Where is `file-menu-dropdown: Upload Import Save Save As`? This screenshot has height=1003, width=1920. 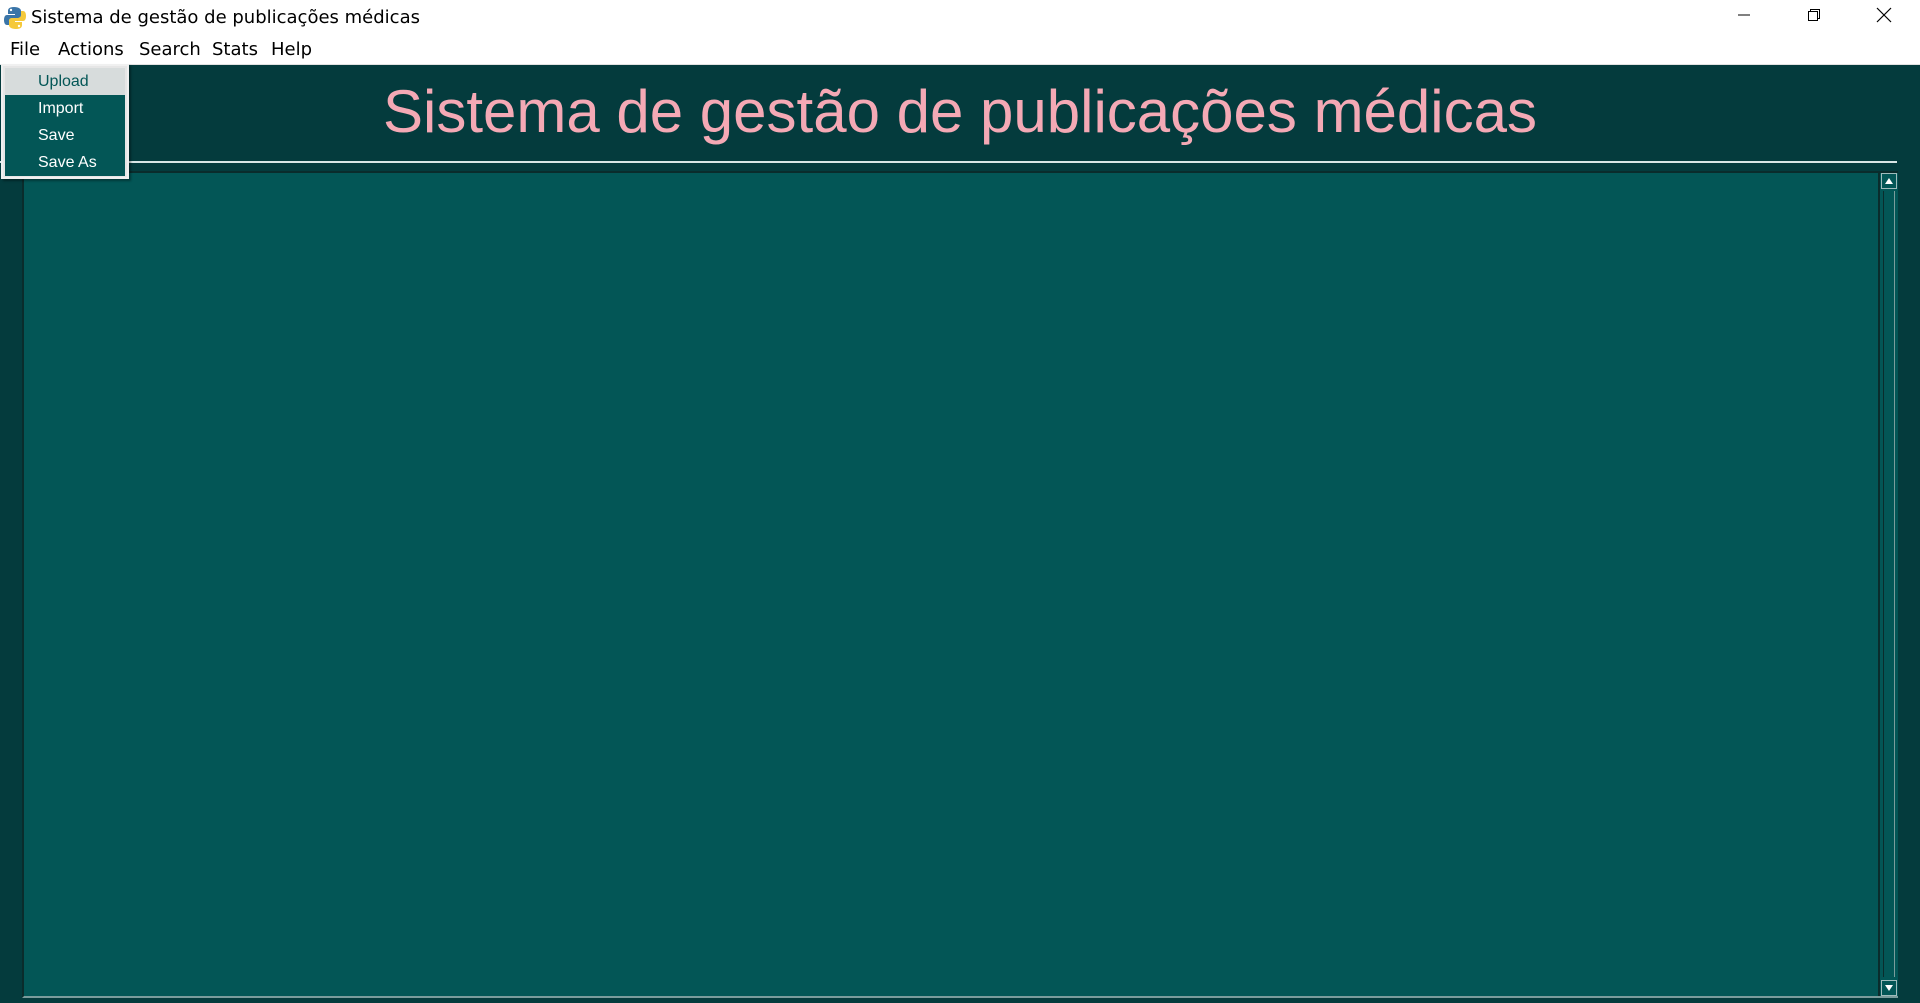 file-menu-dropdown: Upload Import Save Save As is located at coordinates (65, 121).